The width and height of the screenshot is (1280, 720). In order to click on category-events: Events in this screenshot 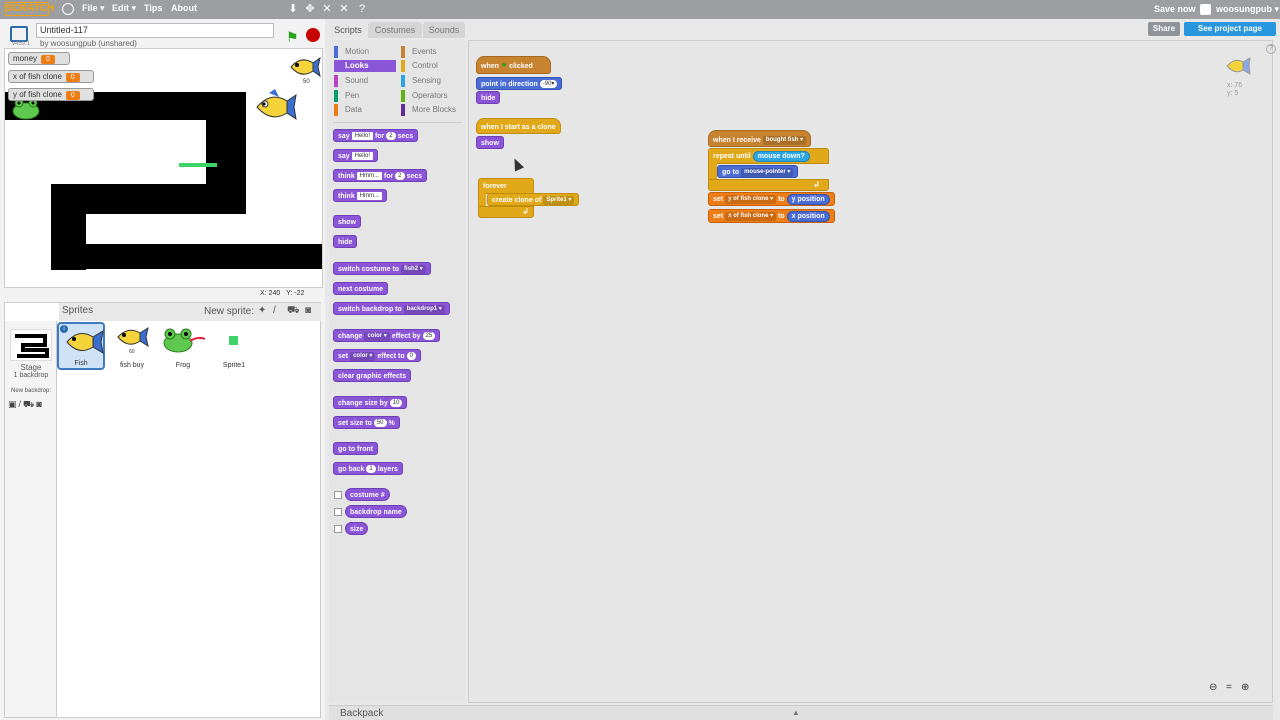, I will do `click(431, 52)`.